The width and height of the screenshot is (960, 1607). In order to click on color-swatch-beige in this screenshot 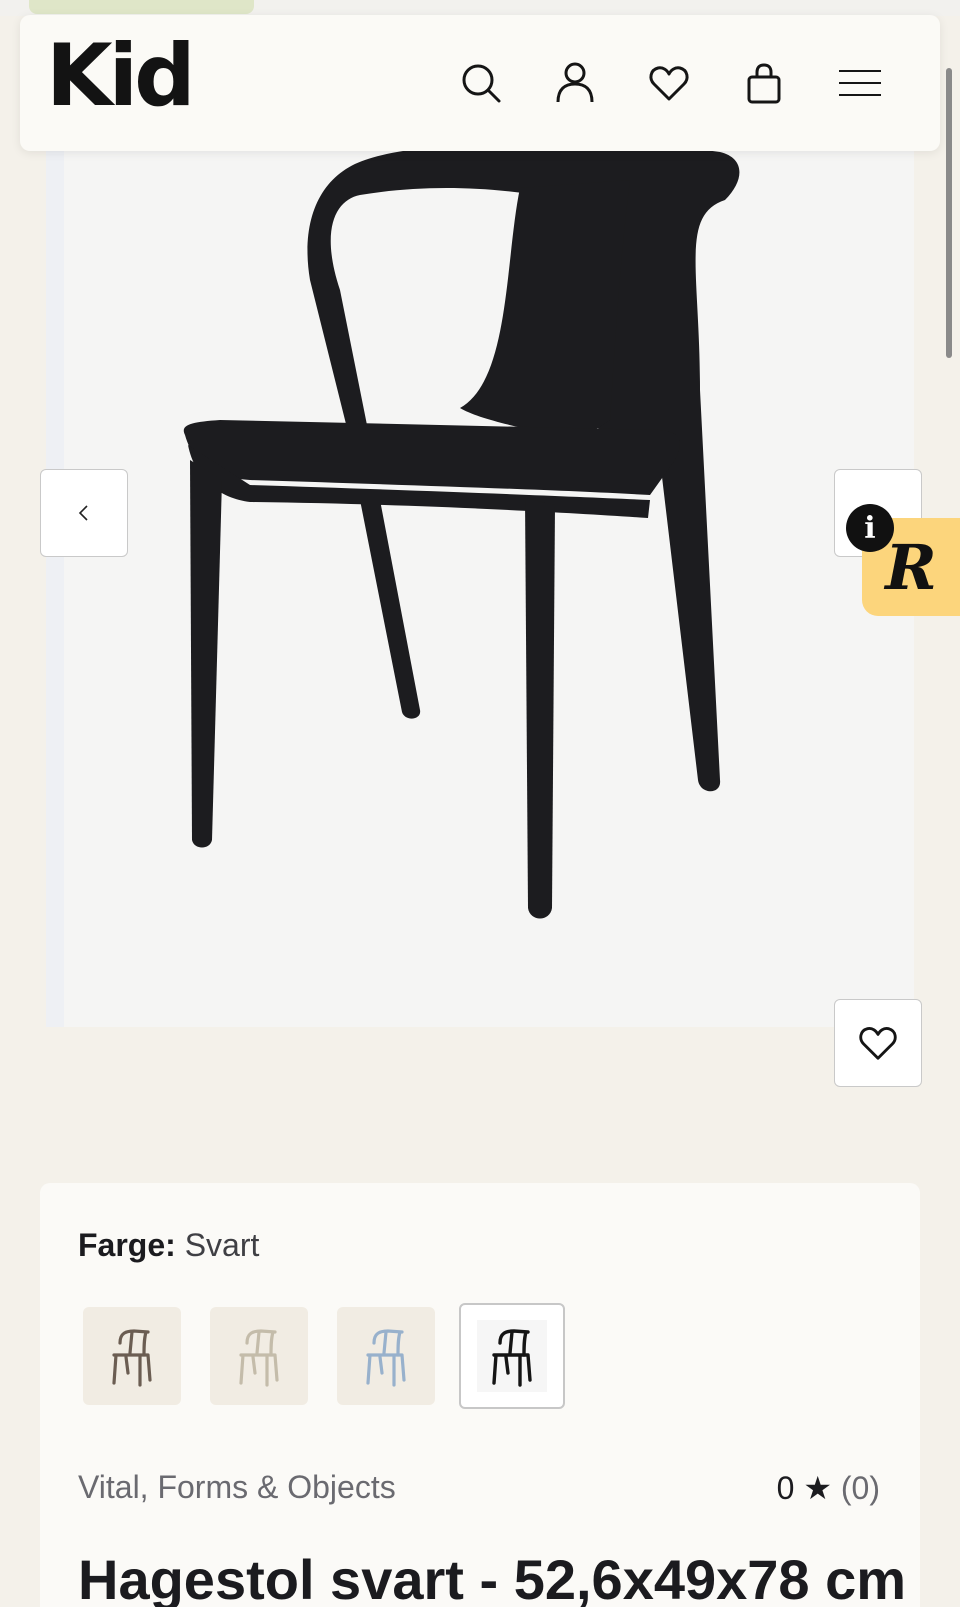, I will do `click(259, 1356)`.